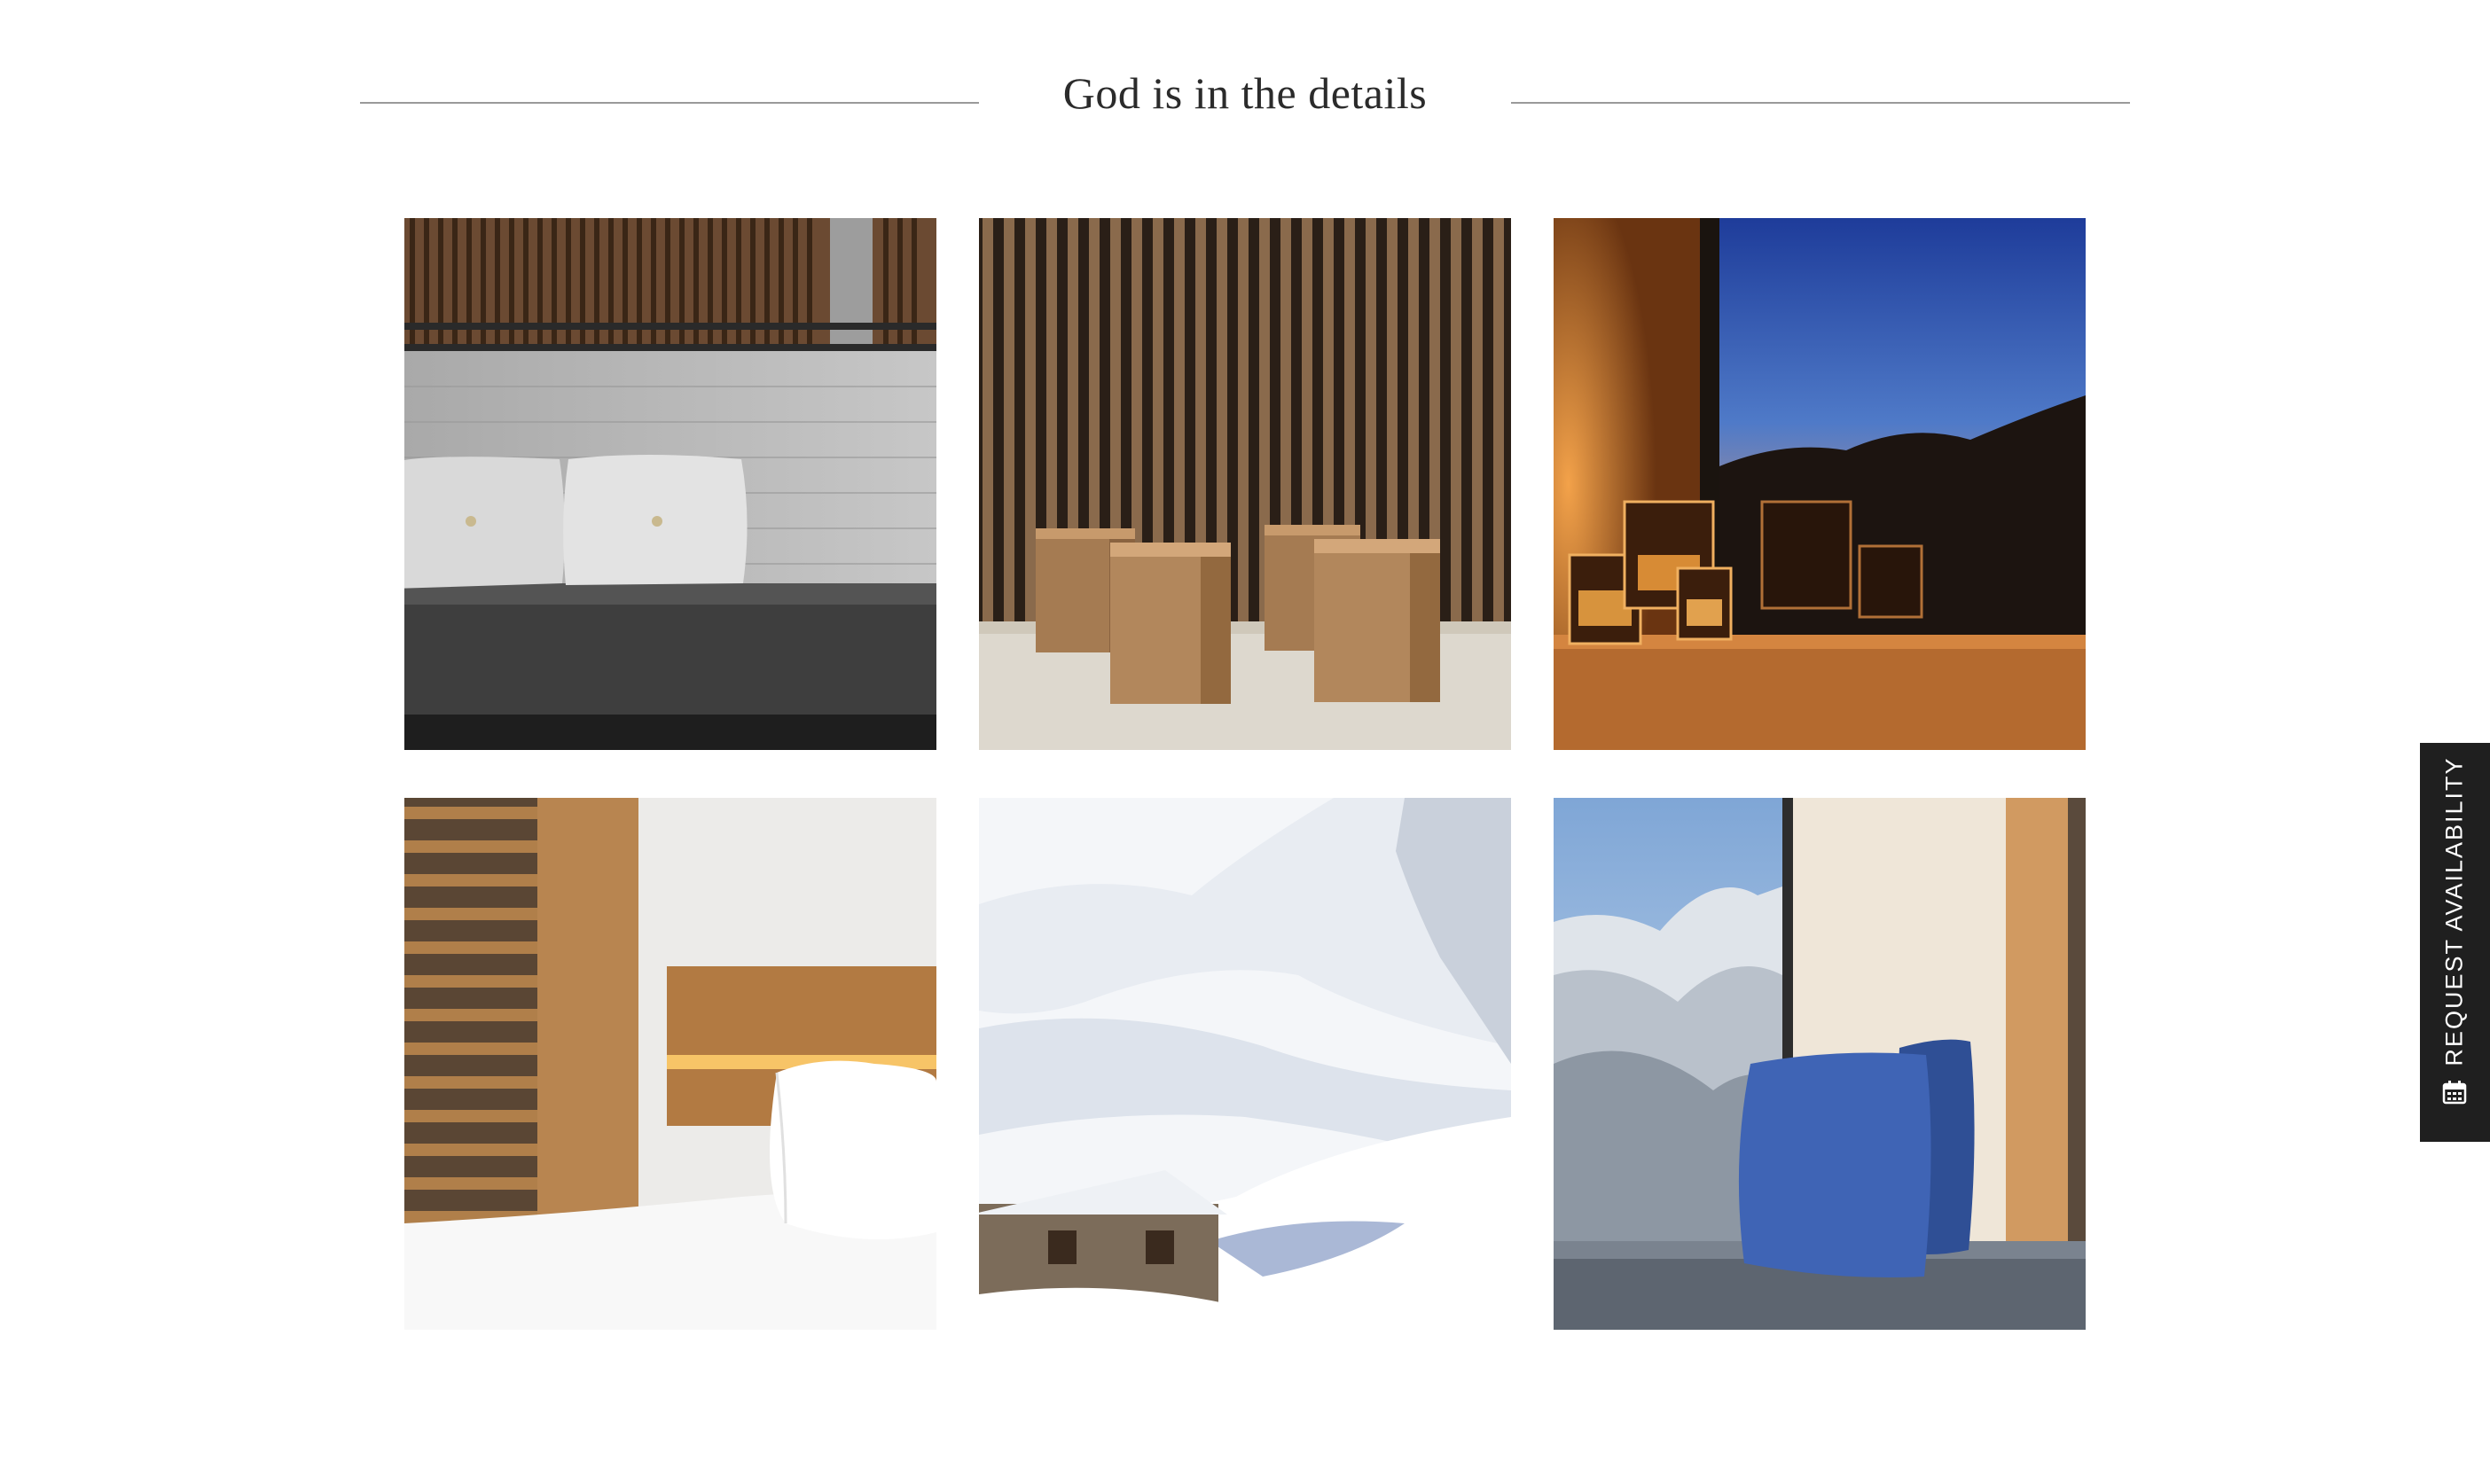 Image resolution: width=2490 pixels, height=1484 pixels. What do you see at coordinates (2454, 1093) in the screenshot?
I see `calendar-icon` at bounding box center [2454, 1093].